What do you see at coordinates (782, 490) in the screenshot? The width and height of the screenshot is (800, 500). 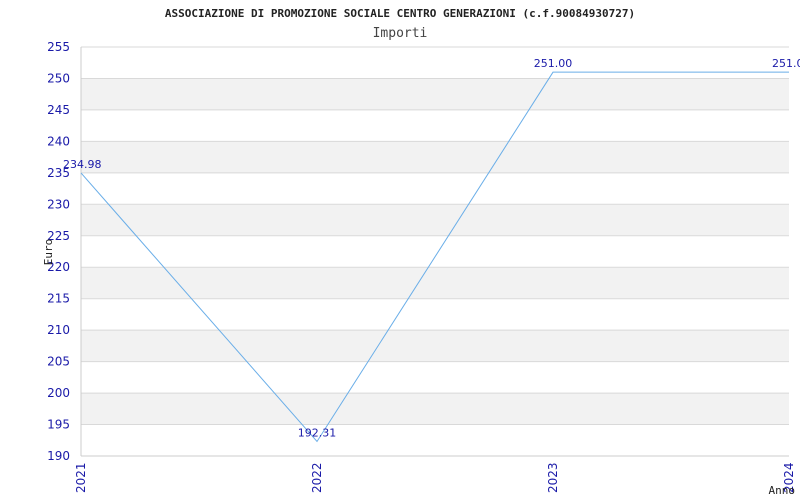 I see `x-axis-label: Anno` at bounding box center [782, 490].